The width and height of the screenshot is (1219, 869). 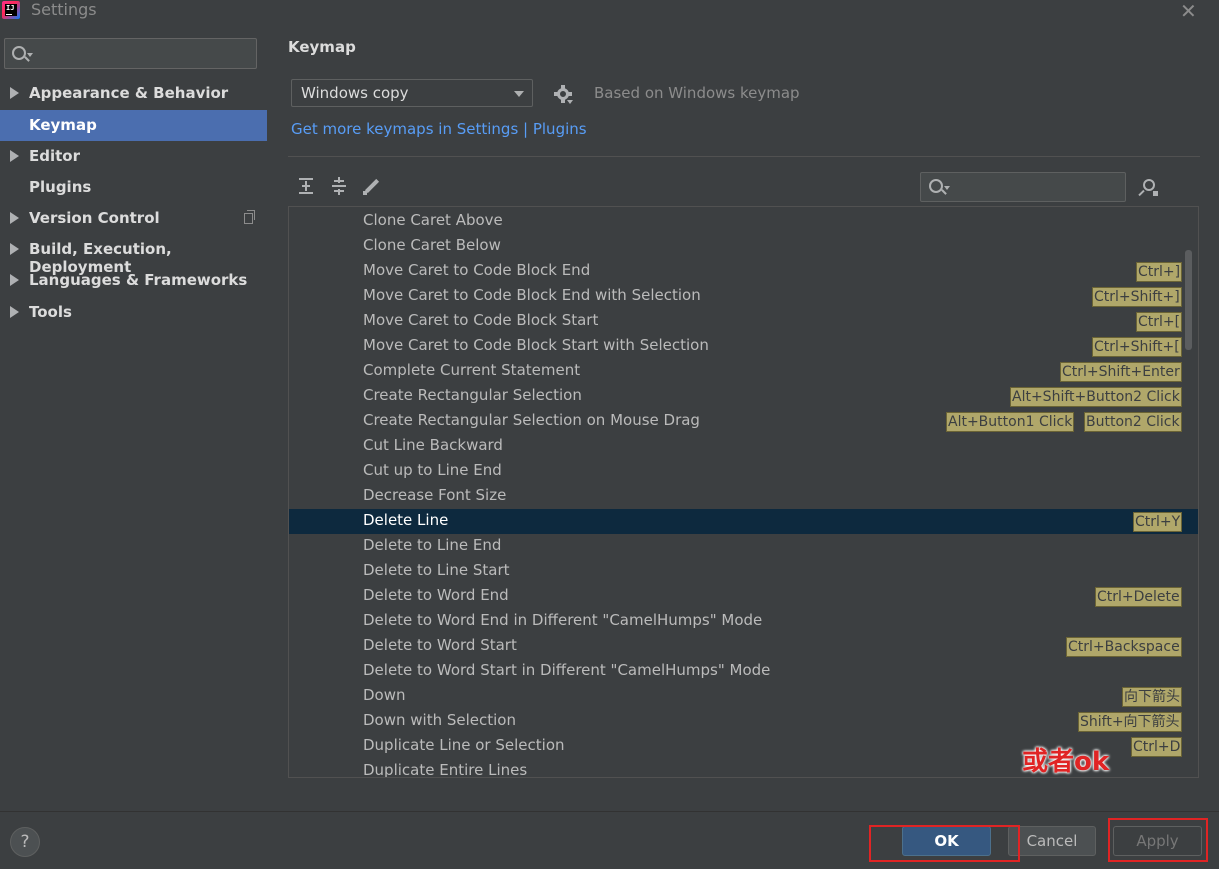 What do you see at coordinates (432, 545) in the screenshot?
I see `action-name: Delete to Line End` at bounding box center [432, 545].